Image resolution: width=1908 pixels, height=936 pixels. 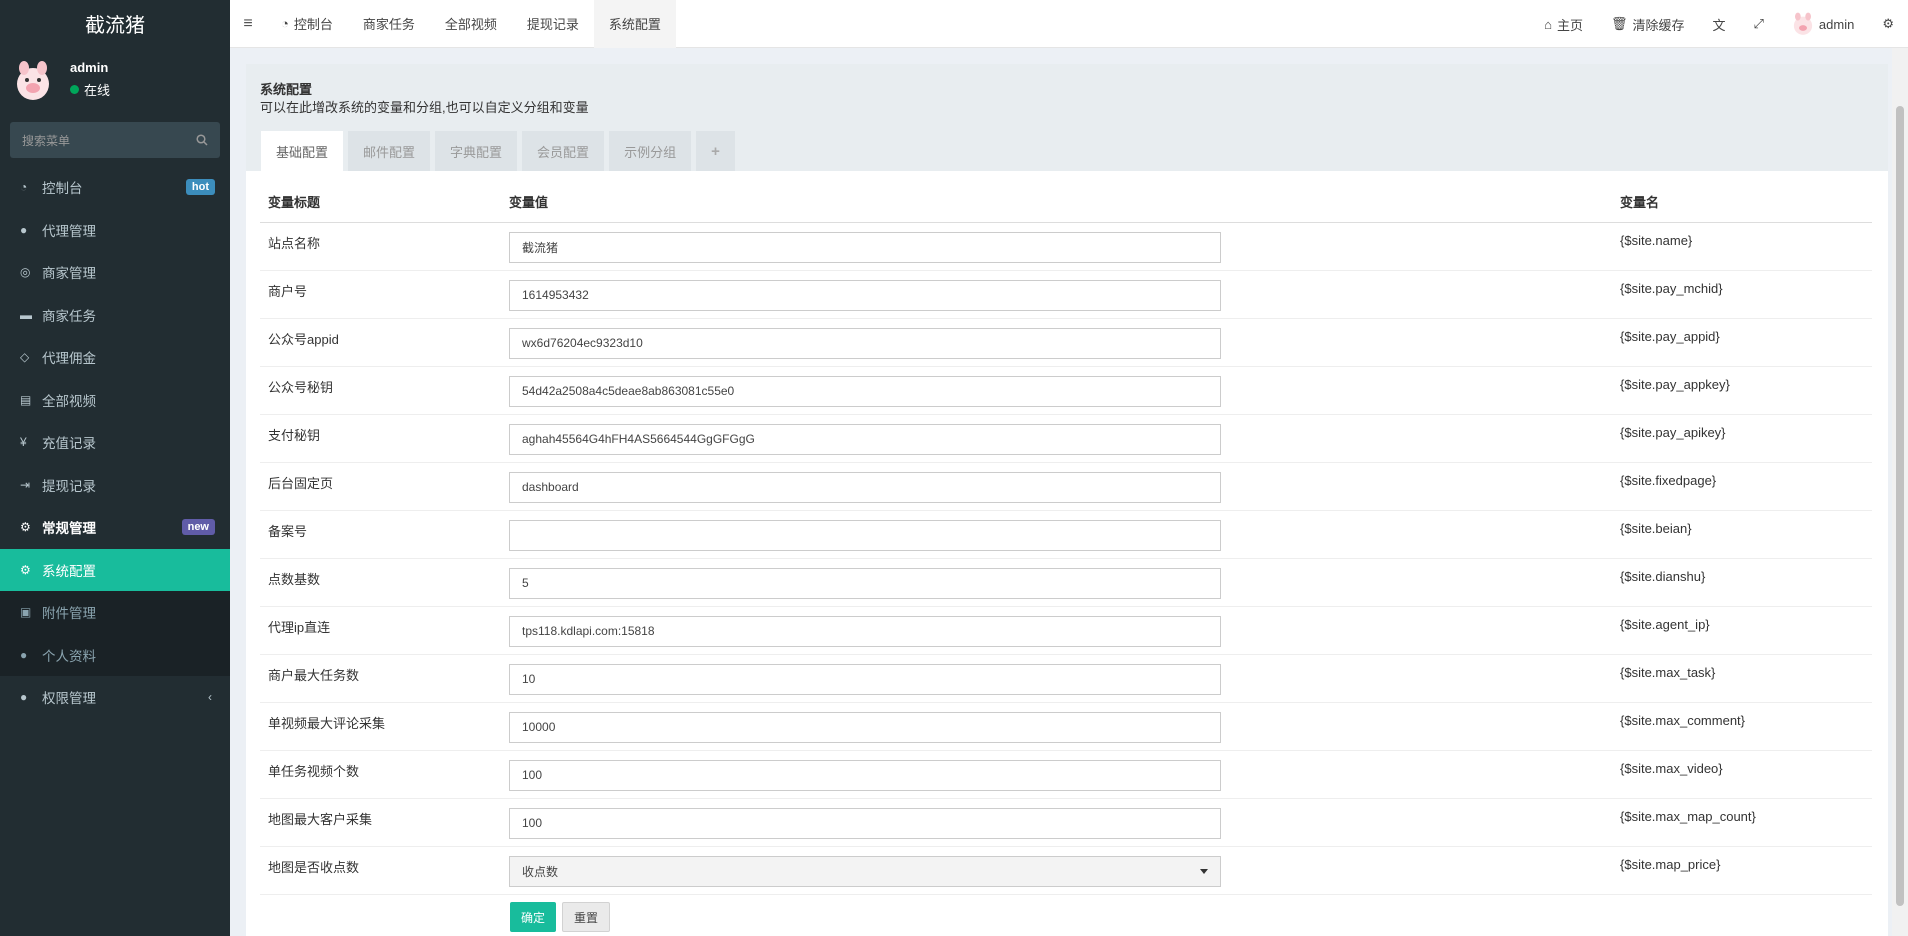 I want to click on sidebar-item-label: 充值记录, so click(x=69, y=444).